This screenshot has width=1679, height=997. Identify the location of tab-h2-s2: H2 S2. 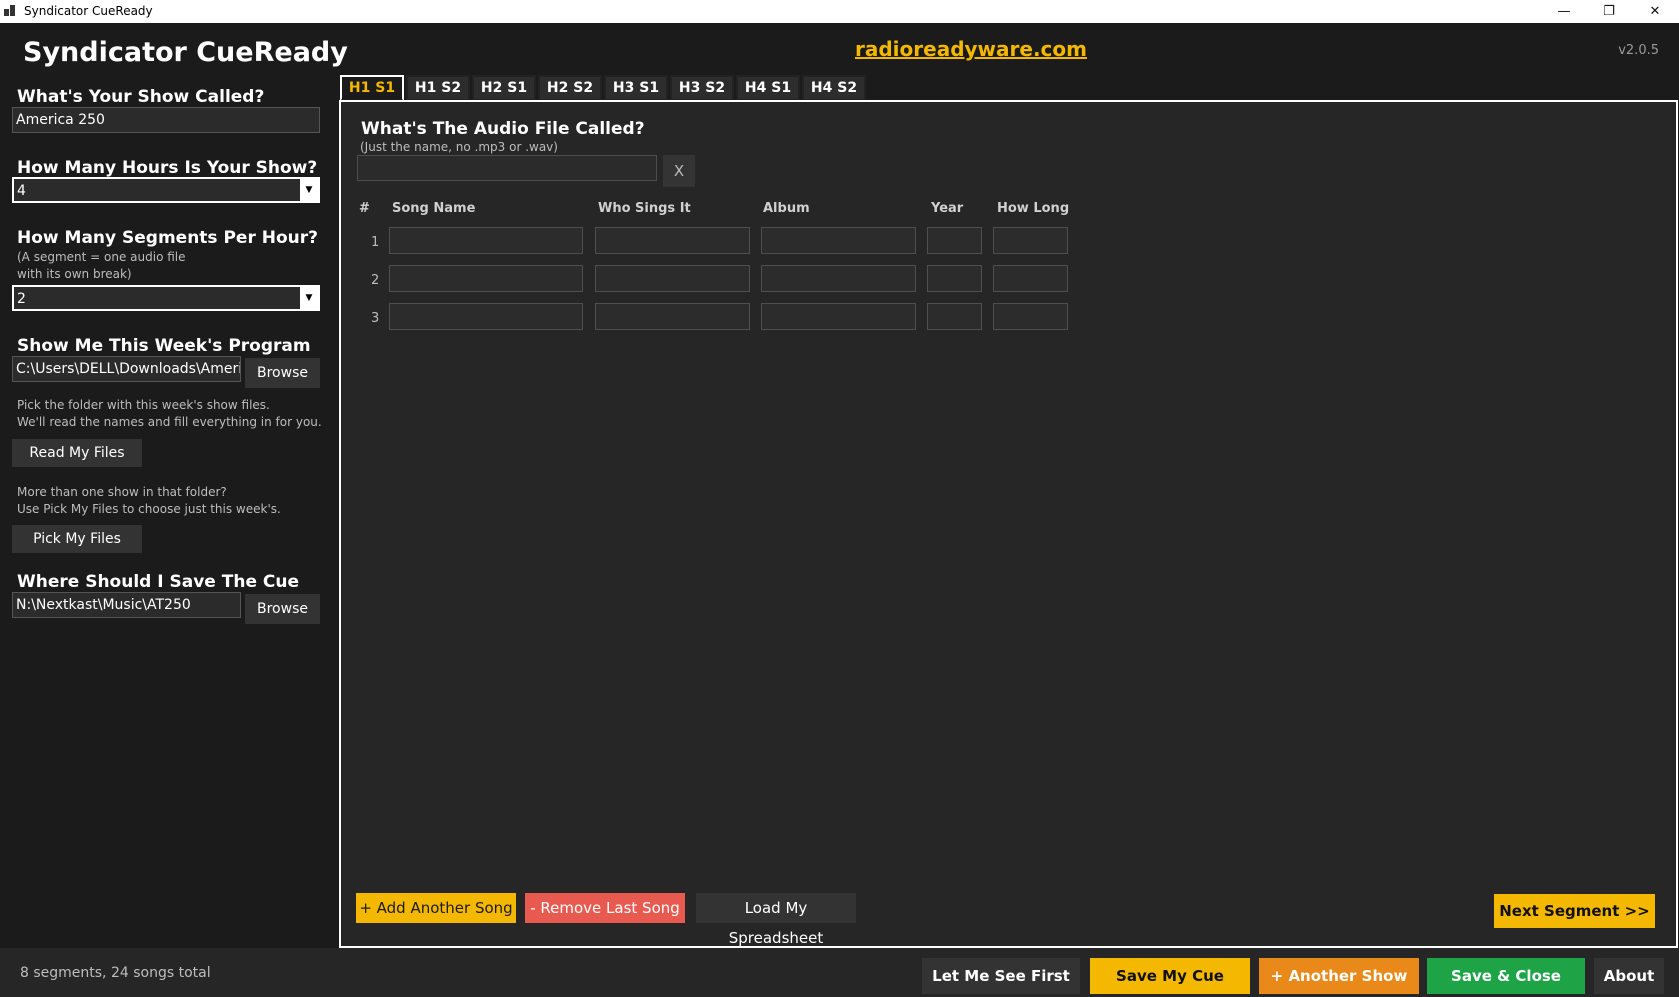
(570, 88).